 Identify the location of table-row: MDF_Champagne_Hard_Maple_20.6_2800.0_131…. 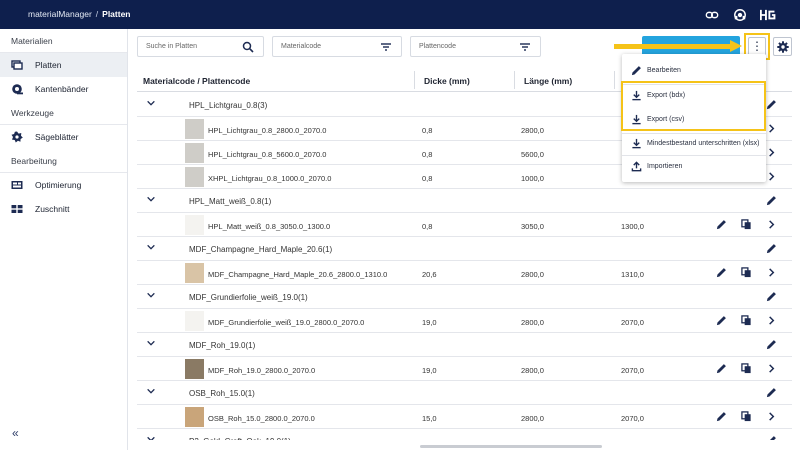
(464, 273).